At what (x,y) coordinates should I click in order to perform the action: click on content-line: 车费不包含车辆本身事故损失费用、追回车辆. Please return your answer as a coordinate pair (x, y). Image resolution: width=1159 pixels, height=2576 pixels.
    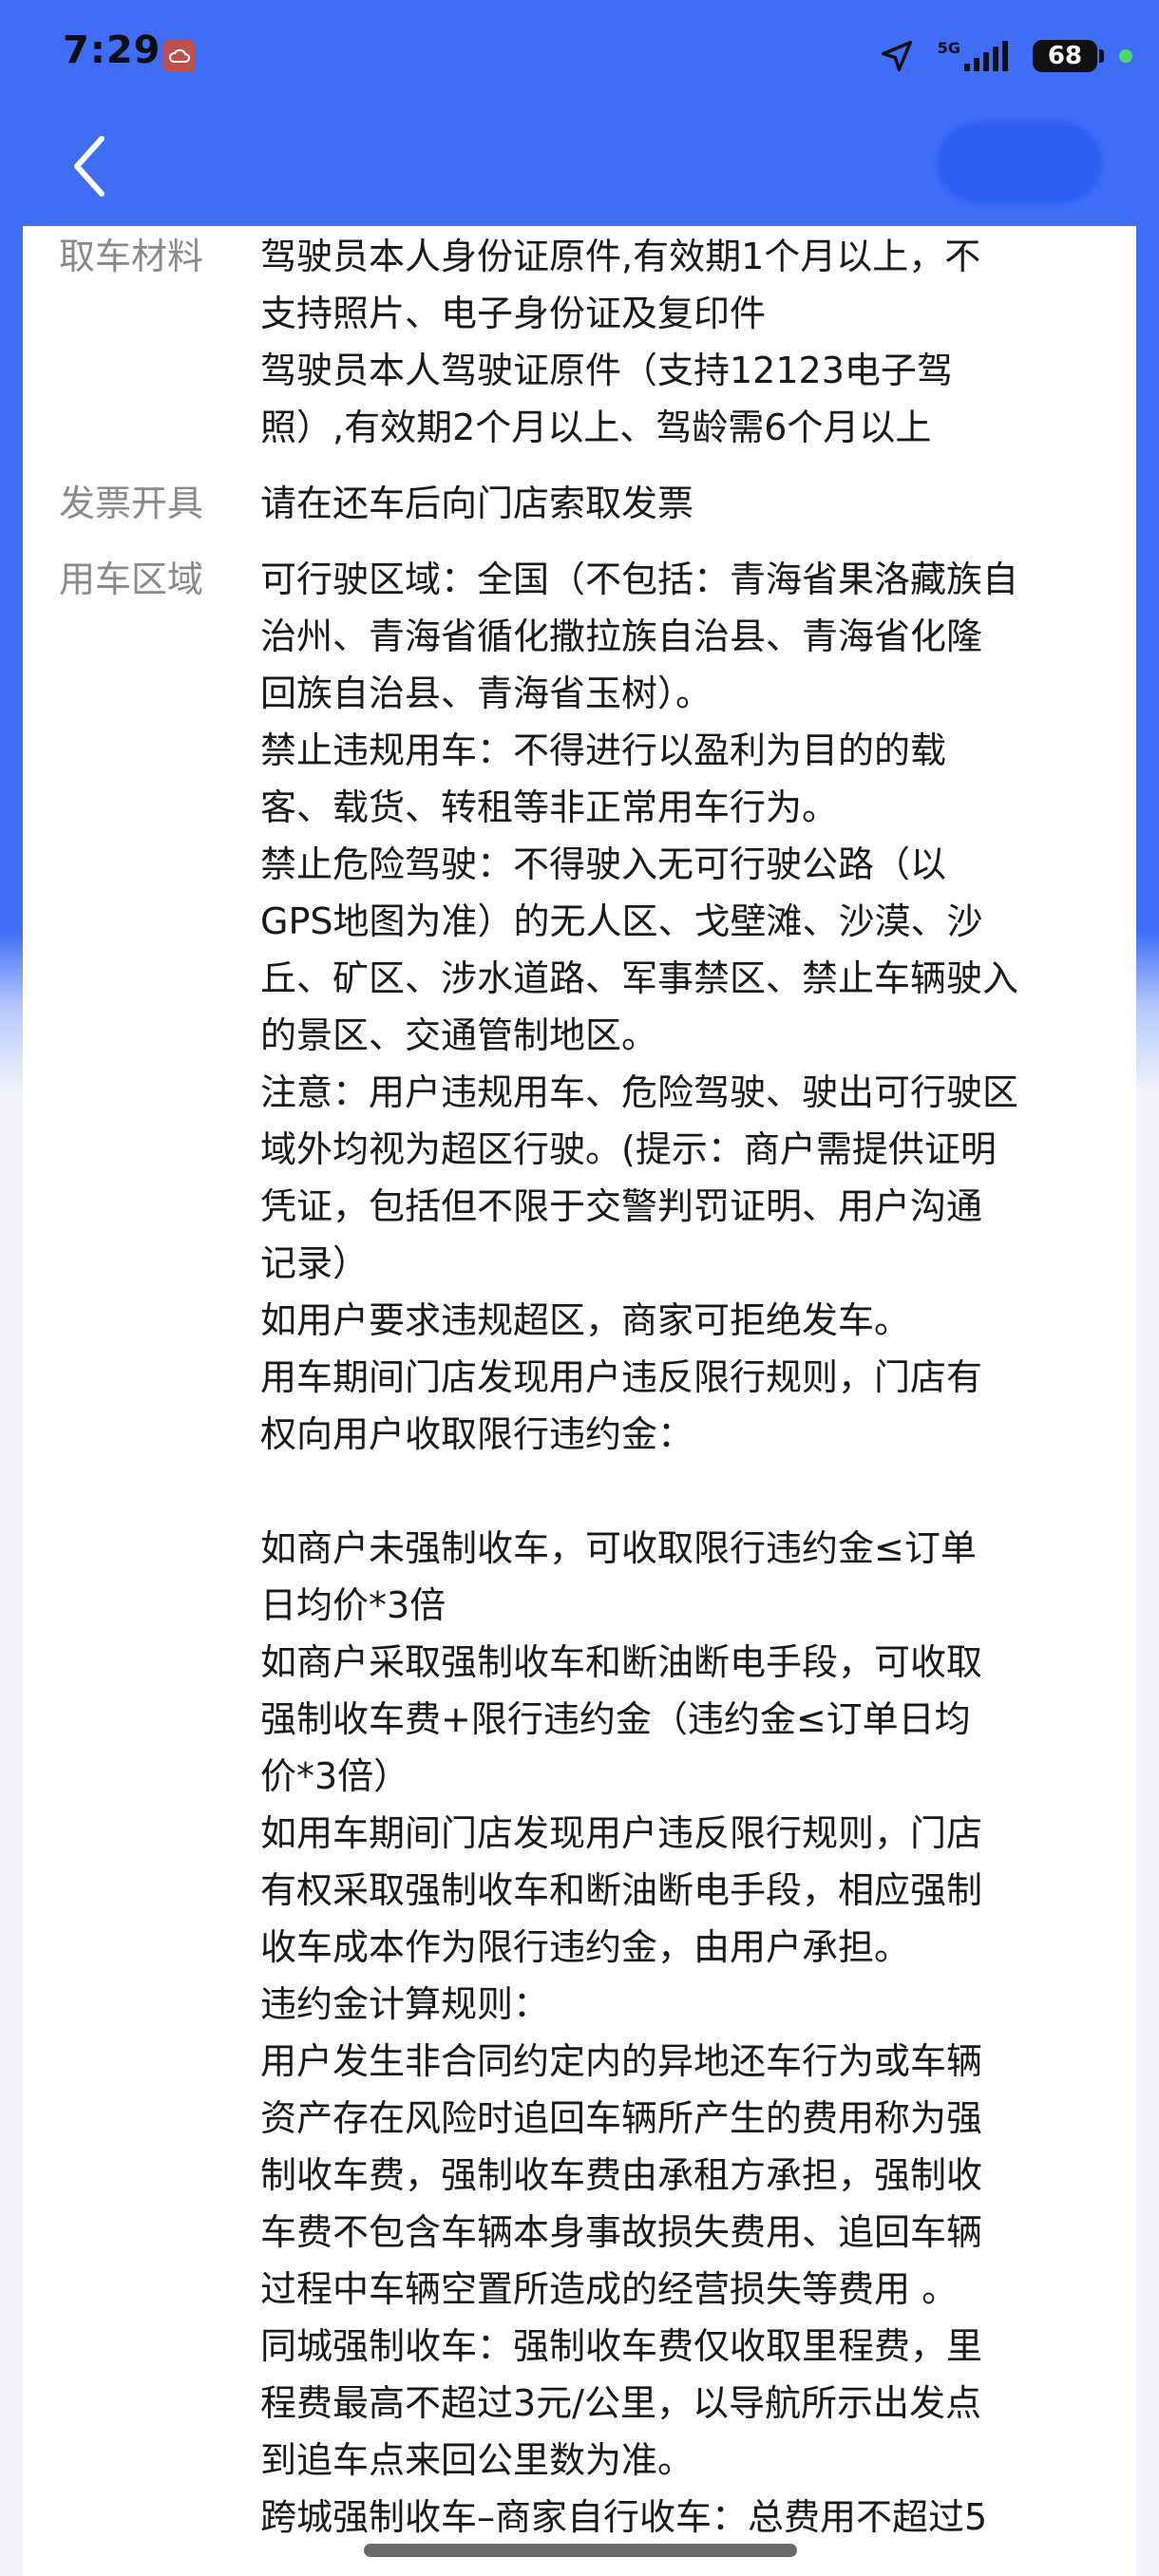
    Looking at the image, I should click on (621, 2232).